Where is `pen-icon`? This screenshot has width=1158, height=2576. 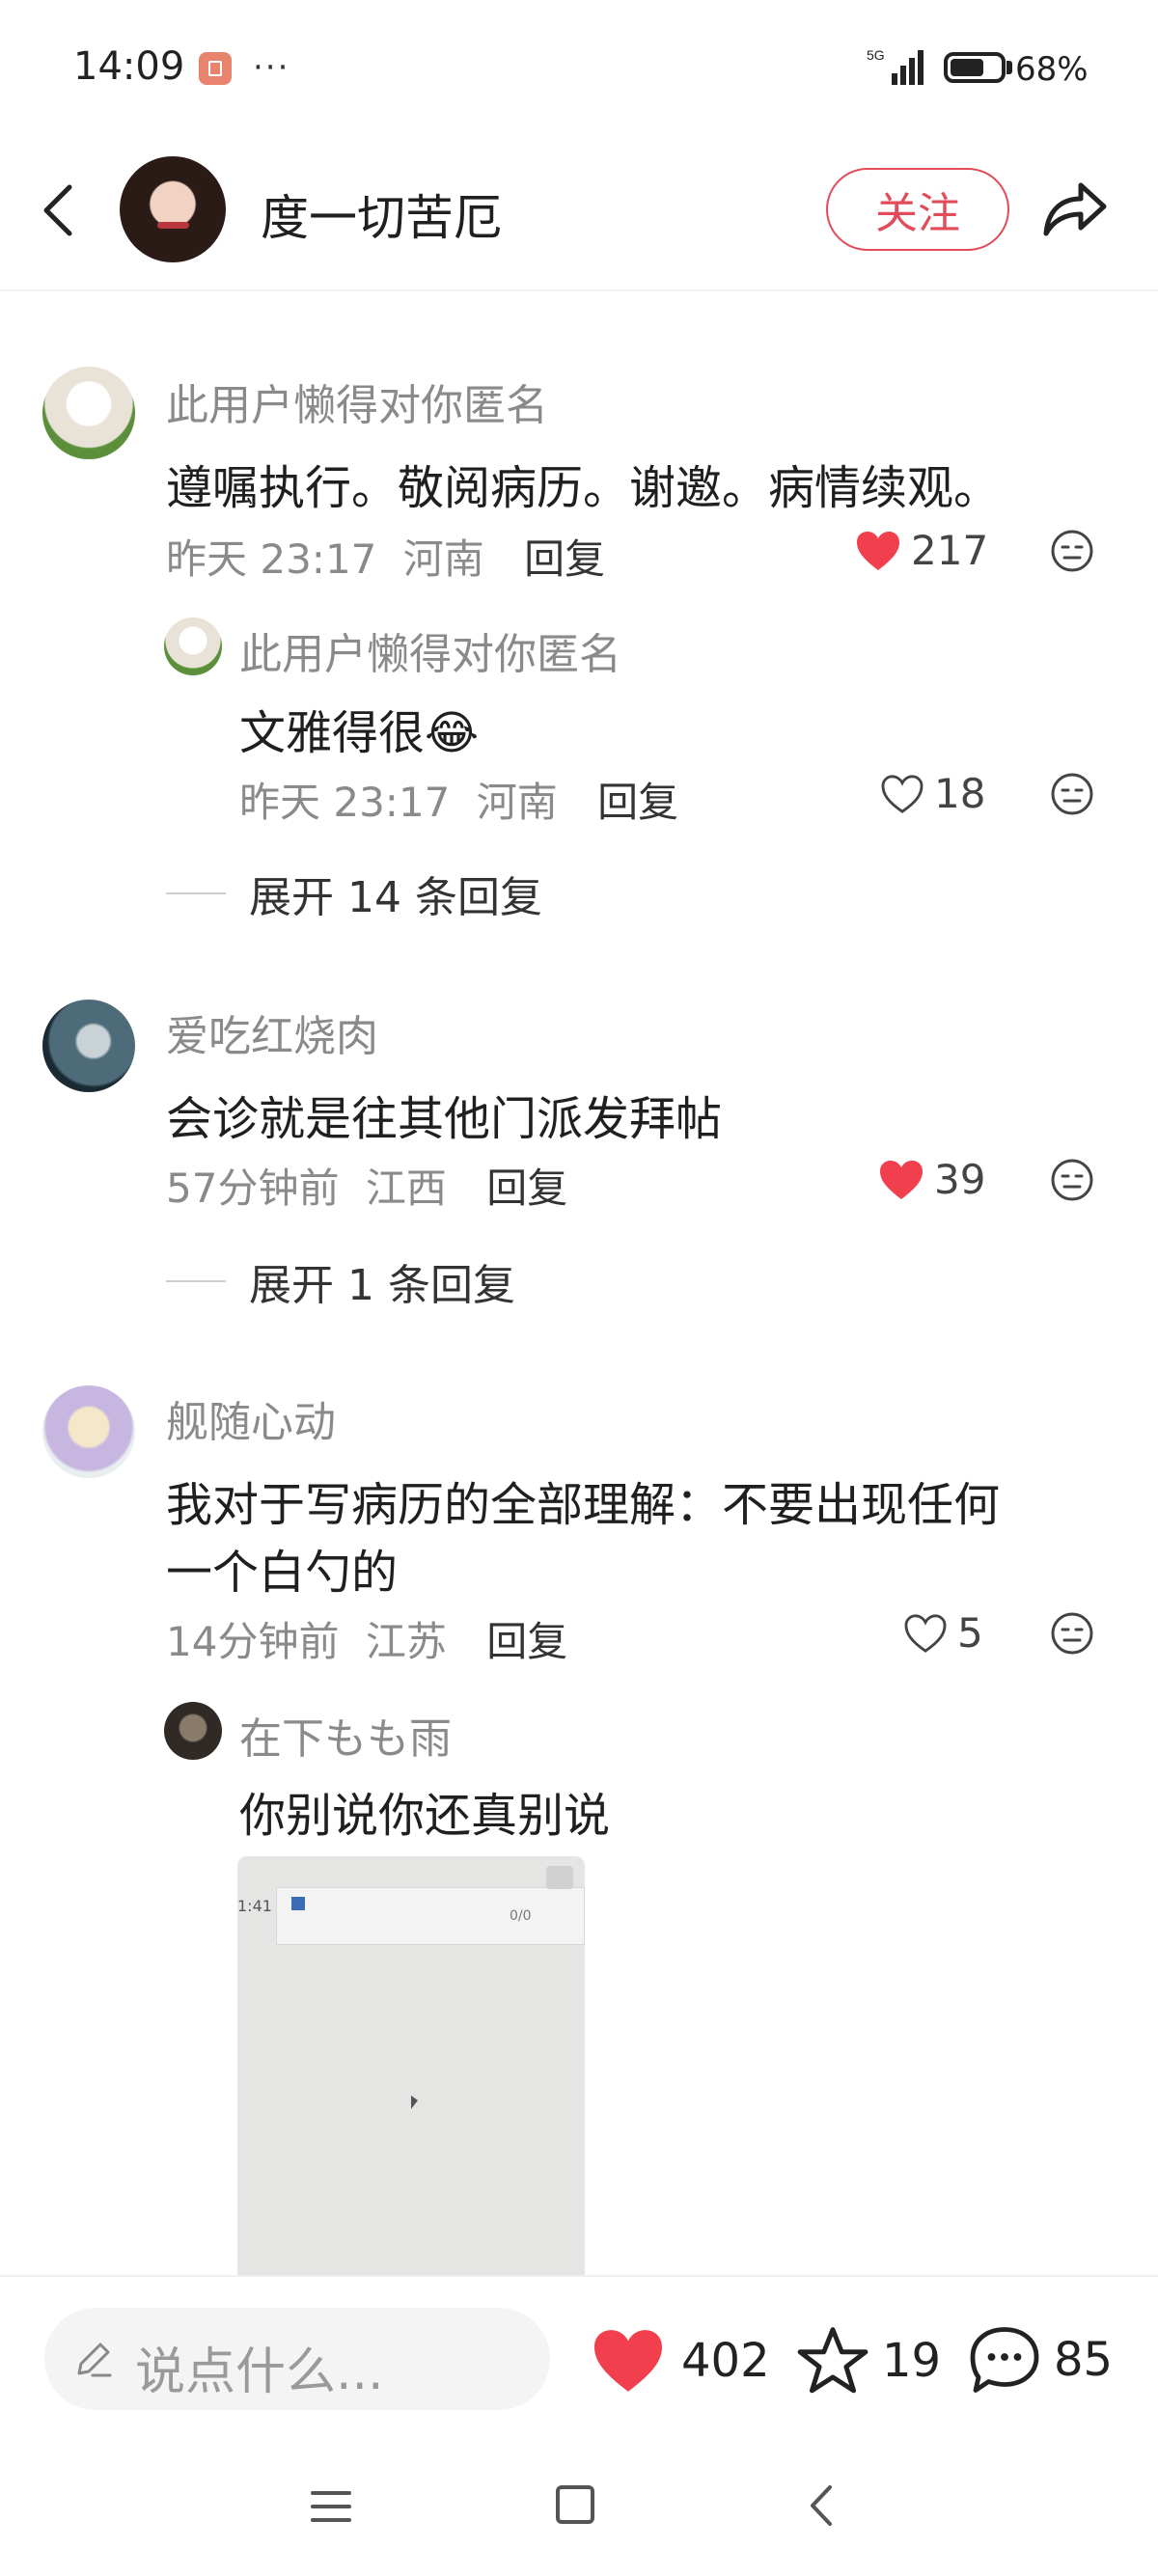
pen-icon is located at coordinates (94, 2360).